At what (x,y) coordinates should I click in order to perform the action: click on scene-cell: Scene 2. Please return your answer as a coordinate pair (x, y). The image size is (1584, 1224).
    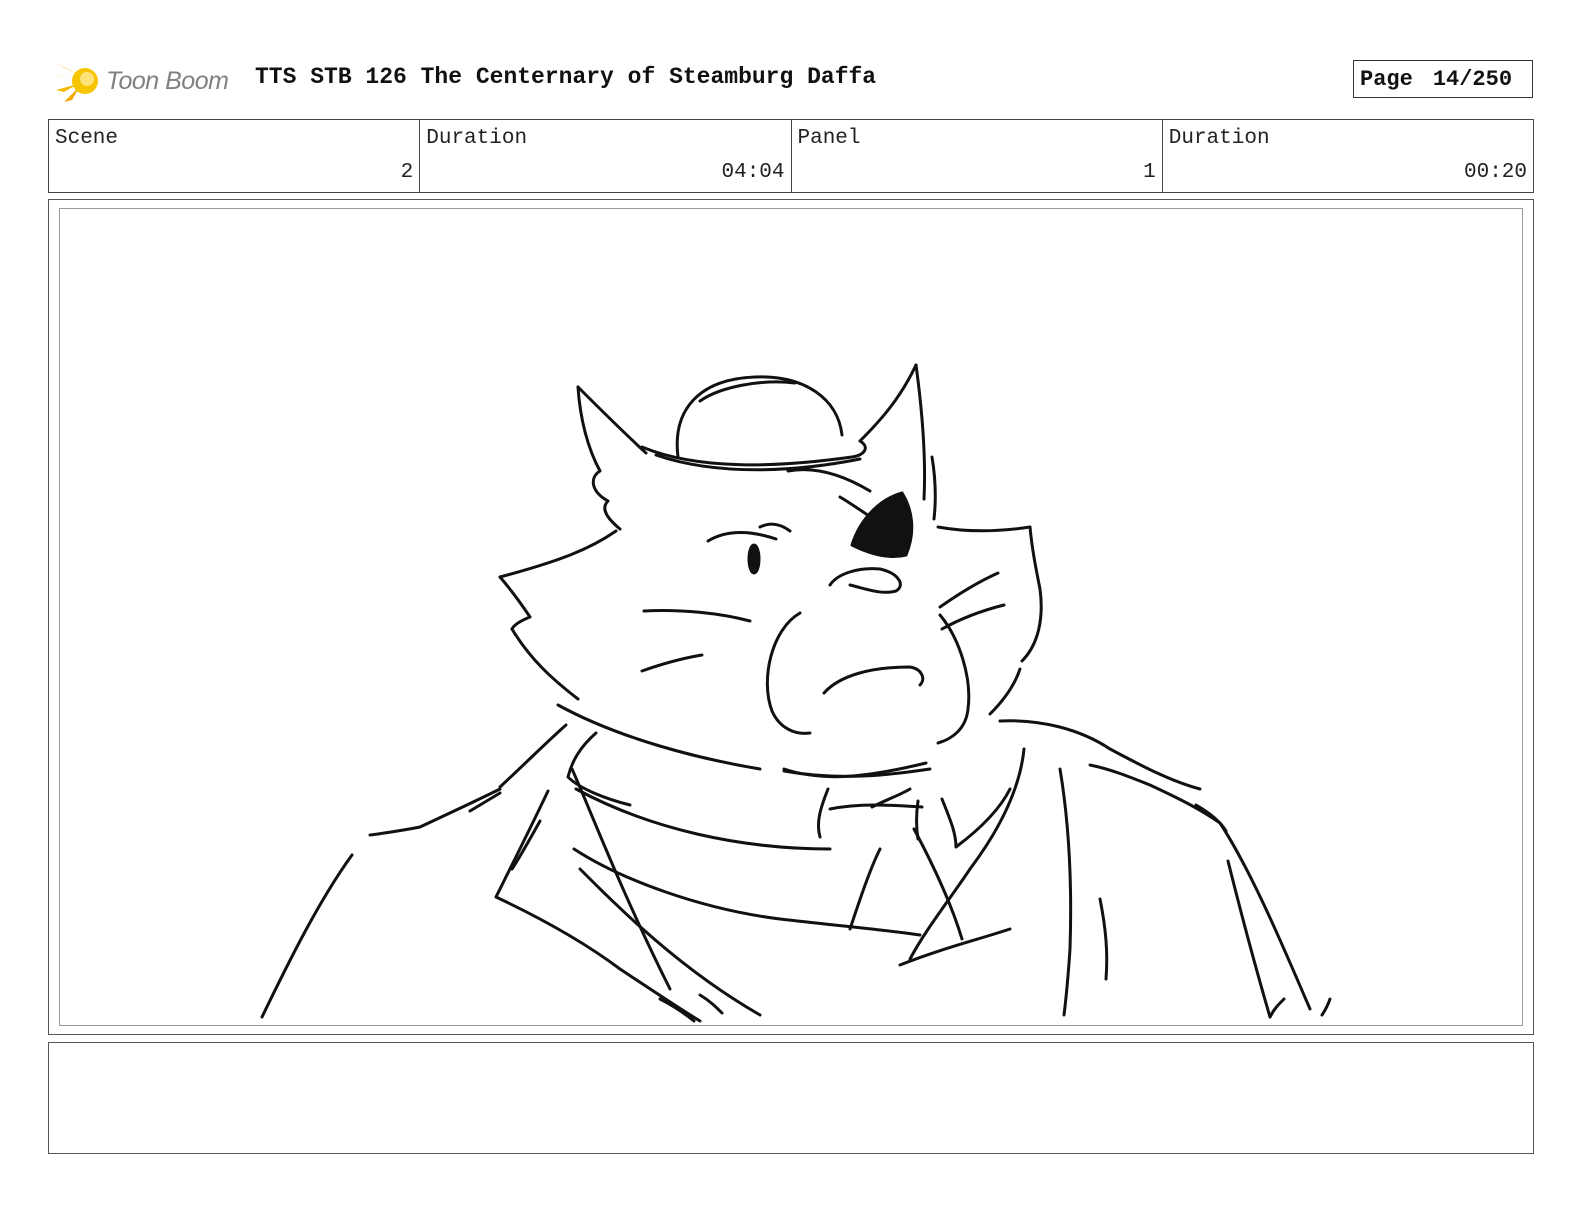
    Looking at the image, I should click on (235, 156).